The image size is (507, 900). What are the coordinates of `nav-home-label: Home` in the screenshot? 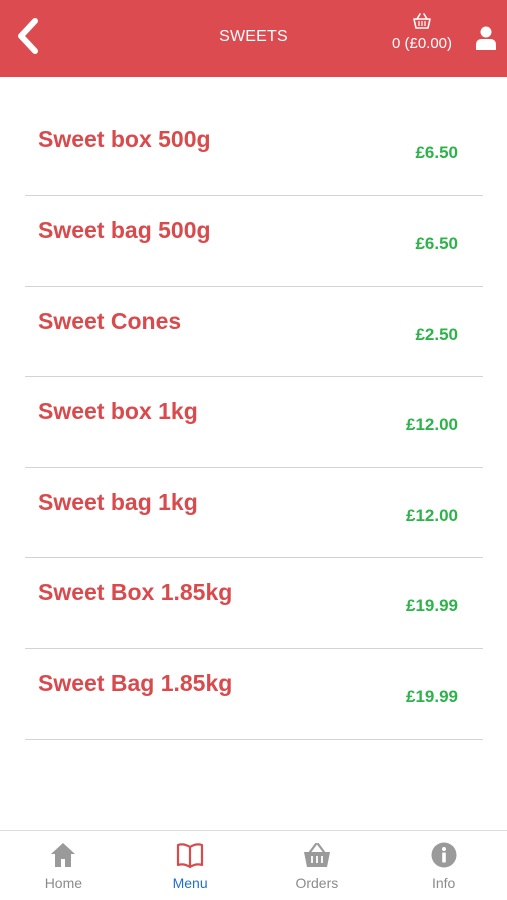 It's located at (63, 883).